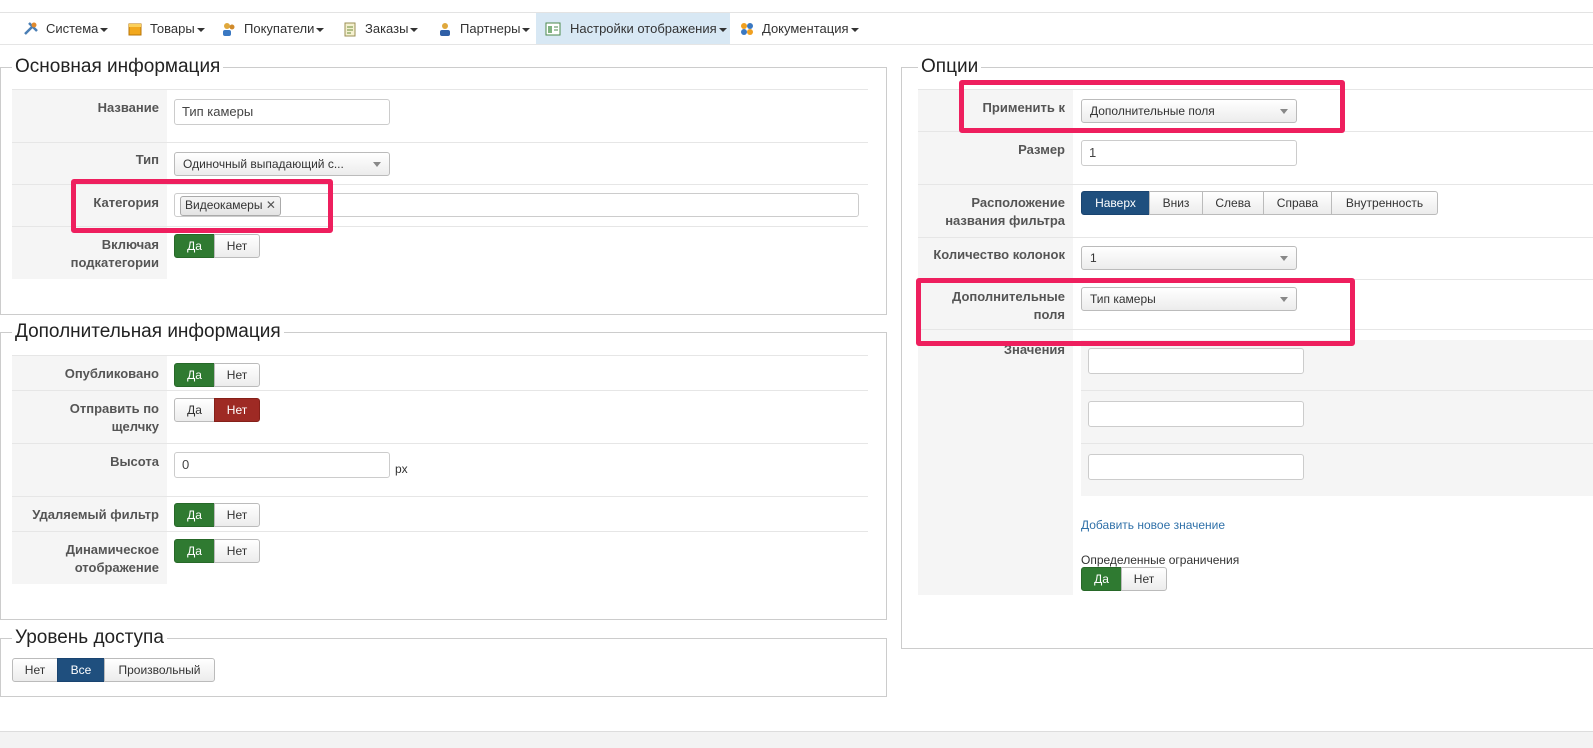  What do you see at coordinates (89, 558) in the screenshot?
I see `dynamic-display-label: Динамическое отображение` at bounding box center [89, 558].